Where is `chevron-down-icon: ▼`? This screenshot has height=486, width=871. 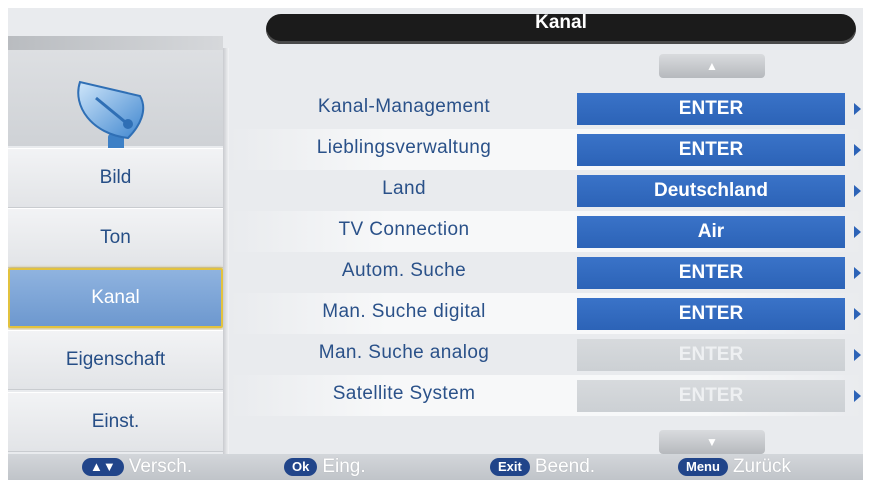
chevron-down-icon: ▼ is located at coordinates (712, 442).